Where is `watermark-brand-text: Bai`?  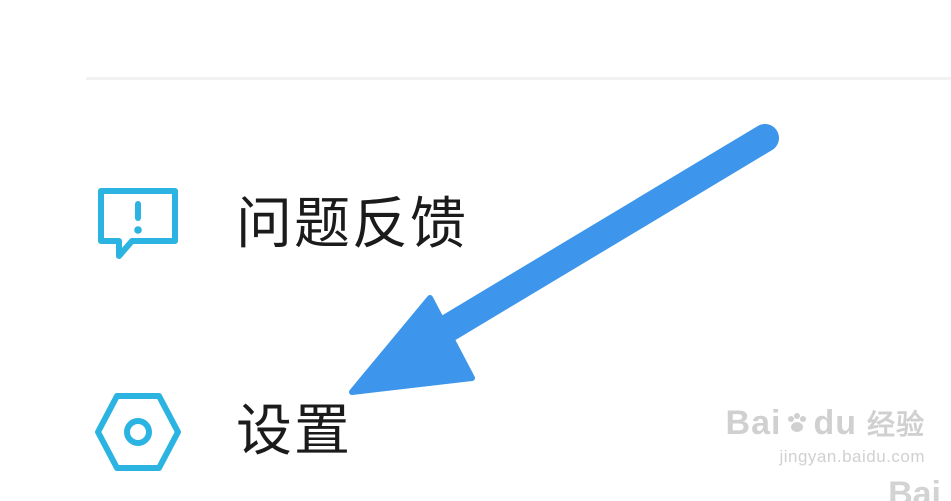
watermark-brand-text: Bai is located at coordinates (753, 422).